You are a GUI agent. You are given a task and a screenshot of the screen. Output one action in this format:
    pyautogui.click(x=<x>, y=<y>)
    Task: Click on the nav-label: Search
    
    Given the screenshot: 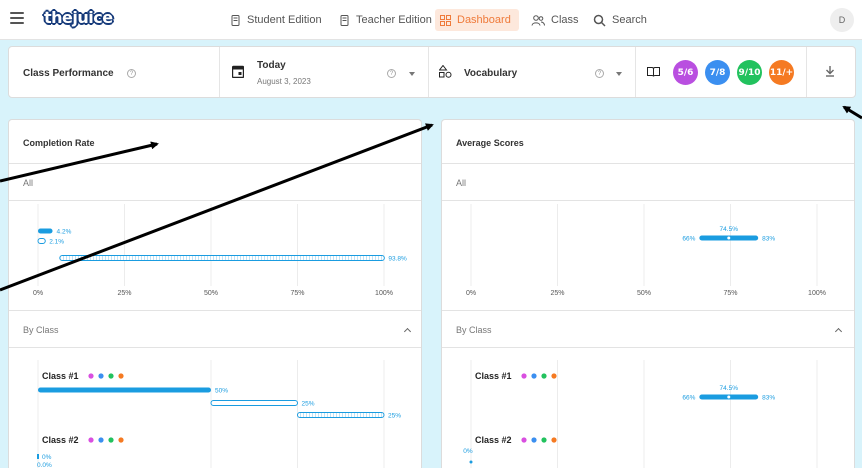 What is the action you would take?
    pyautogui.click(x=629, y=20)
    